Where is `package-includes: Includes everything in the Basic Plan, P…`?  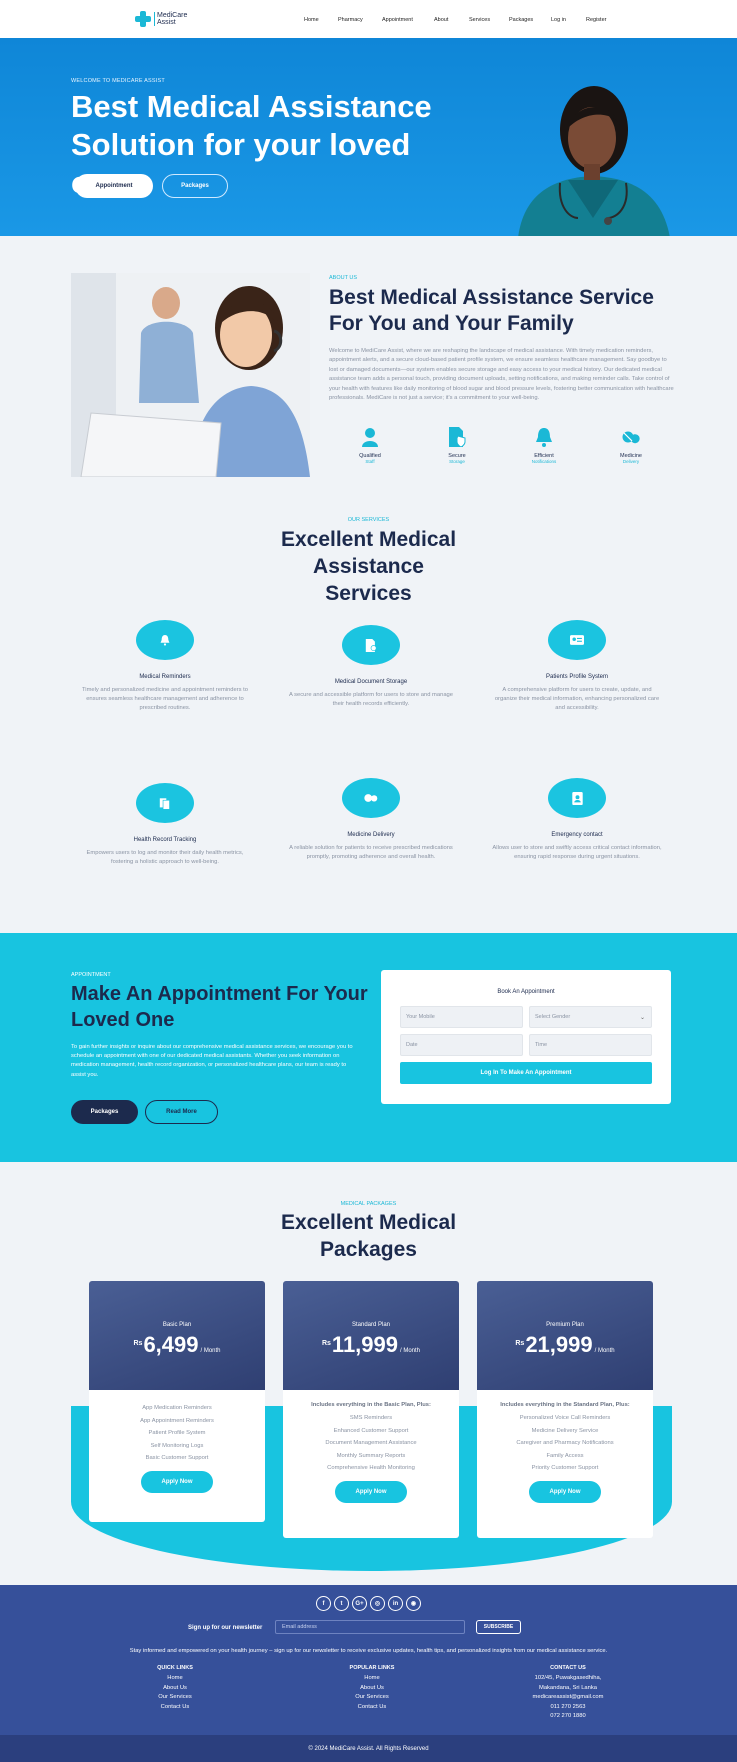 package-includes: Includes everything in the Basic Plan, P… is located at coordinates (371, 1405).